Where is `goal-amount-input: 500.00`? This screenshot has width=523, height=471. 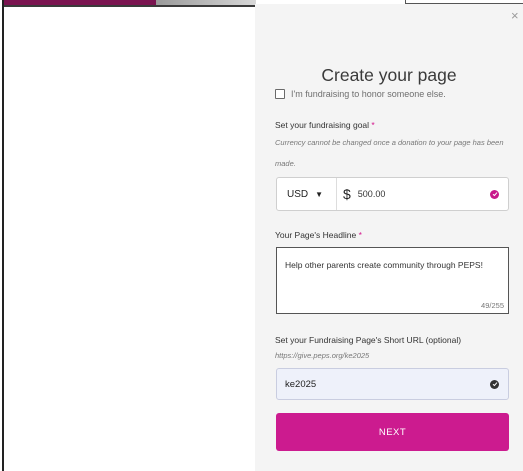
goal-amount-input: 500.00 is located at coordinates (424, 194).